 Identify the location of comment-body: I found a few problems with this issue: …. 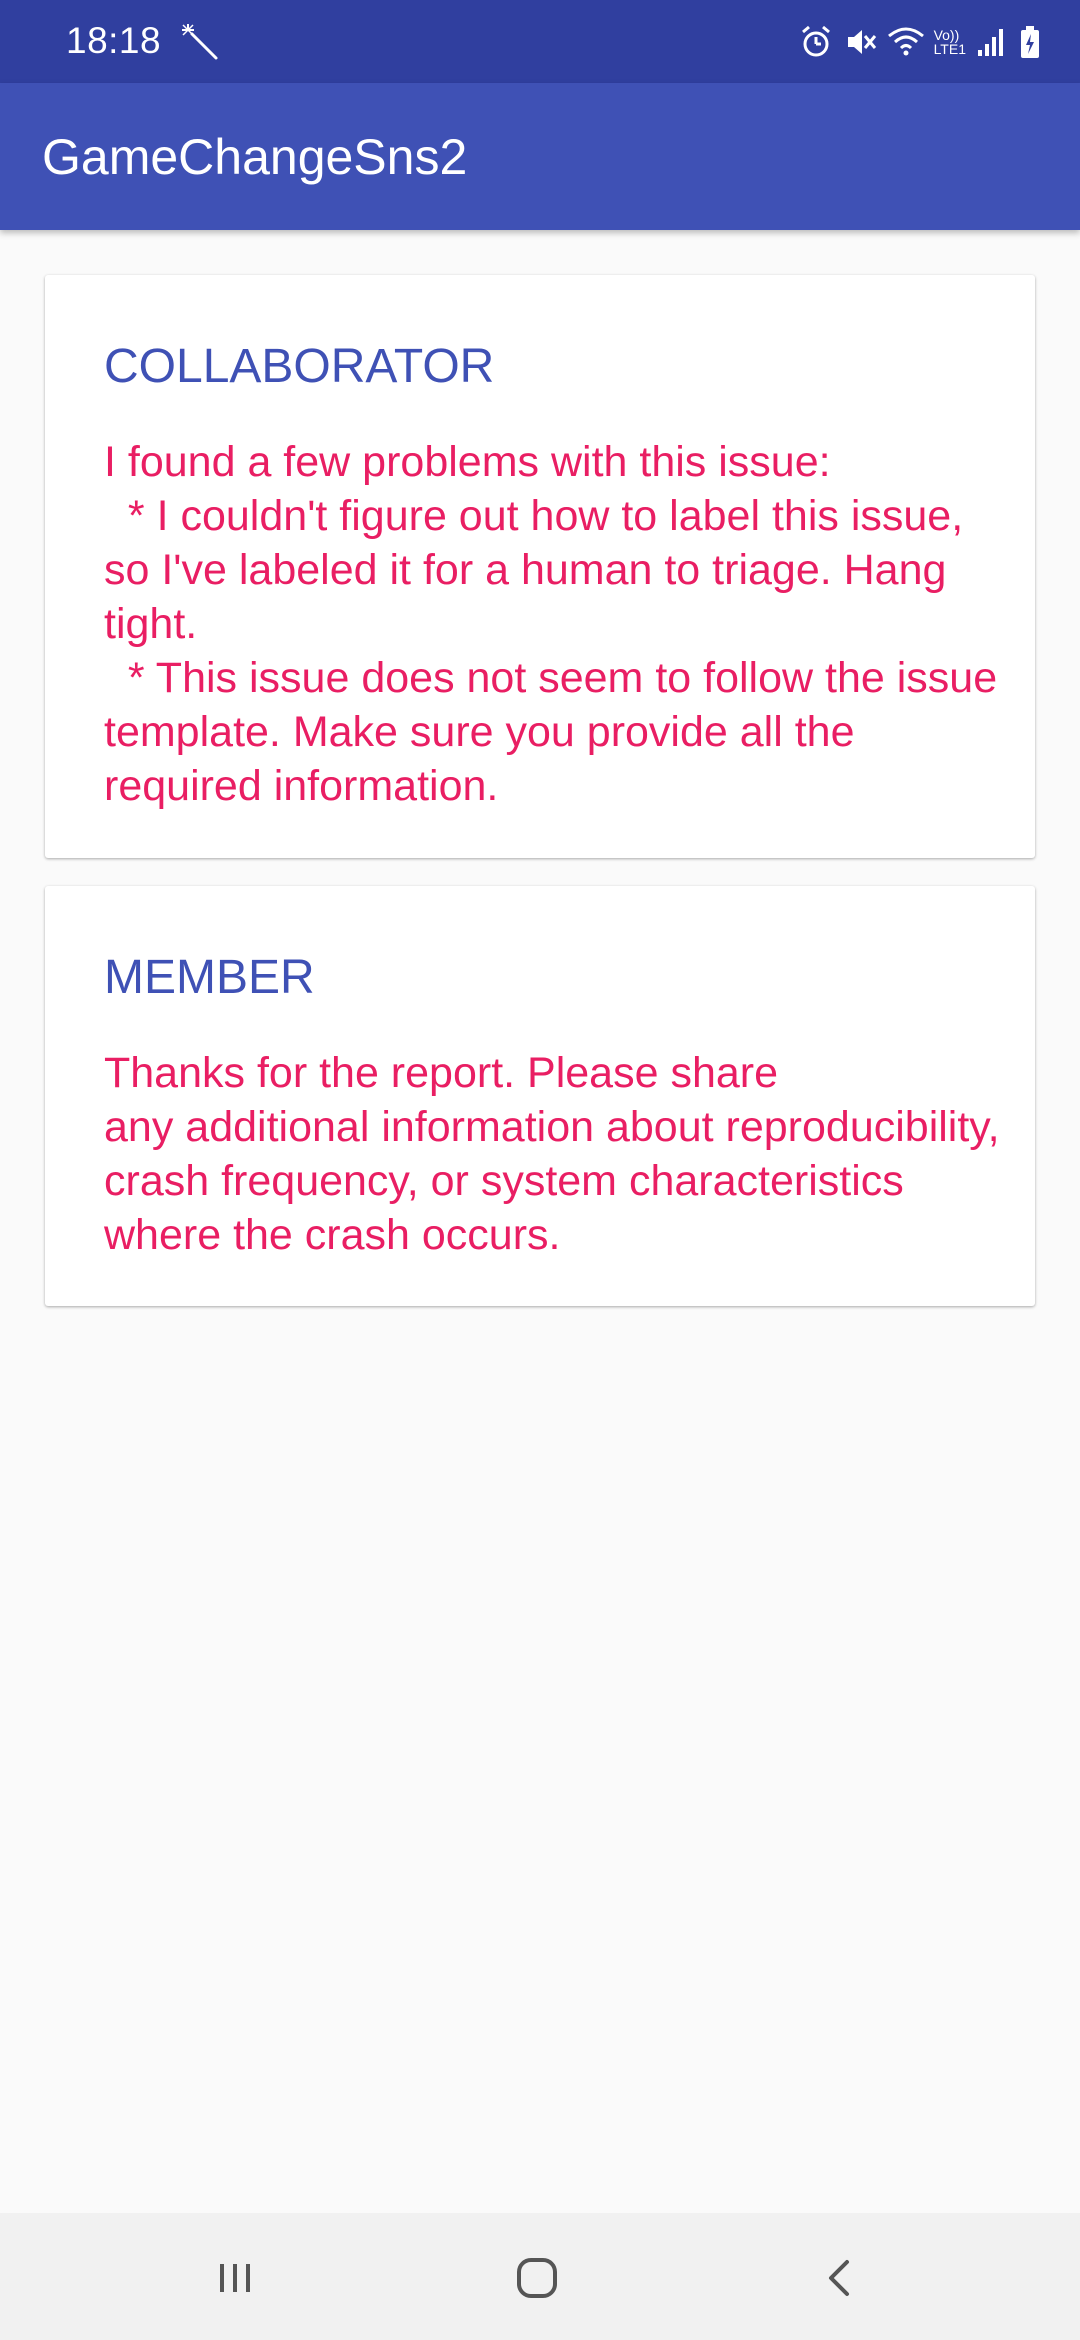
(551, 624).